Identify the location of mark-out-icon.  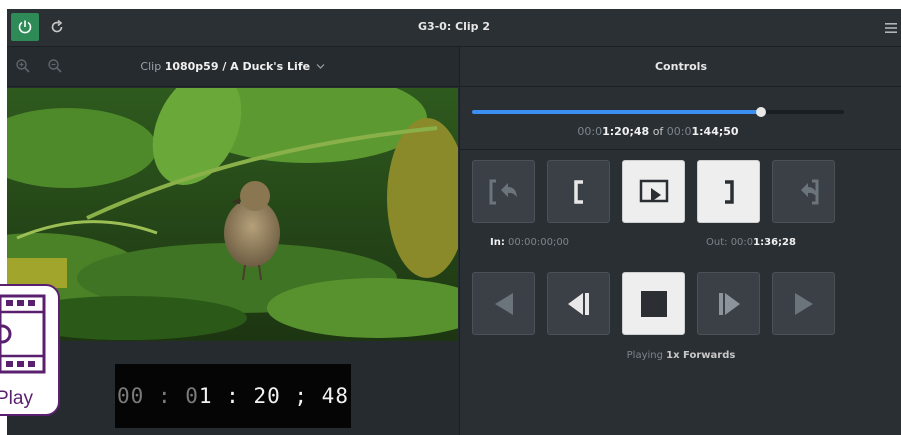
(729, 191).